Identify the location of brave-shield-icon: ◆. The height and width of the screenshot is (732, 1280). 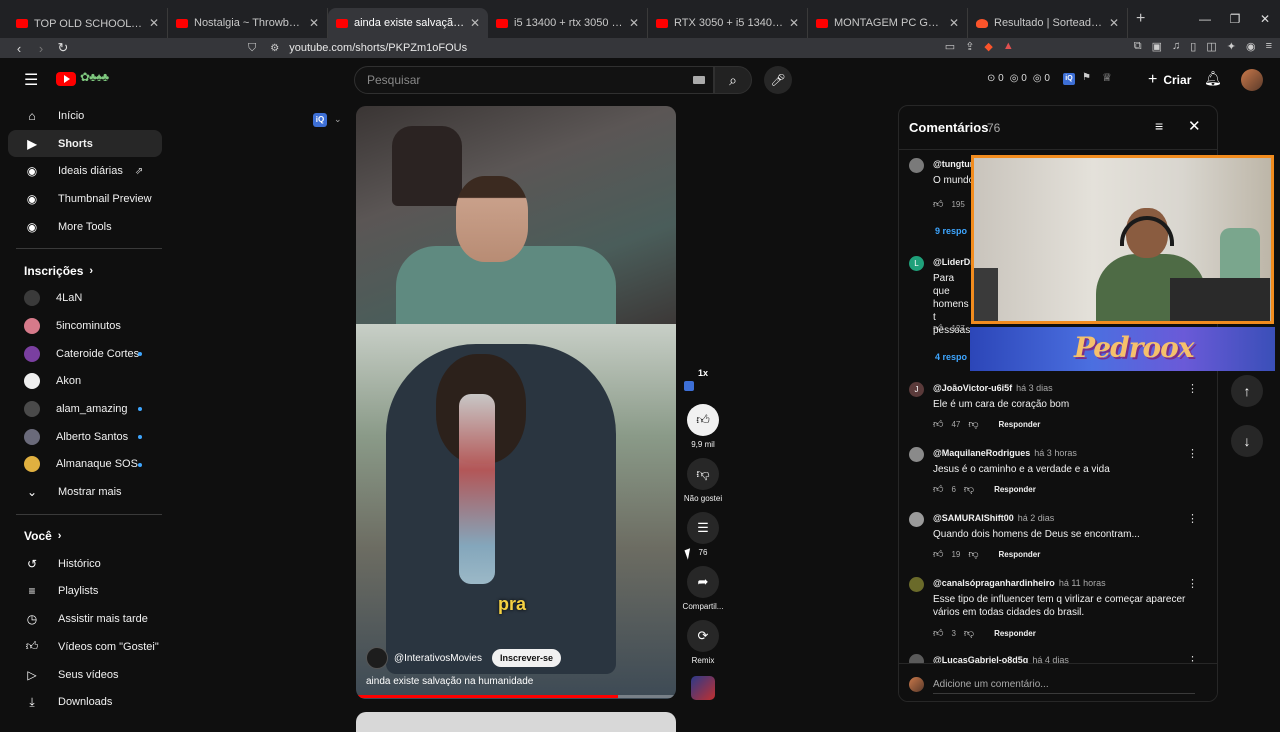
(988, 46).